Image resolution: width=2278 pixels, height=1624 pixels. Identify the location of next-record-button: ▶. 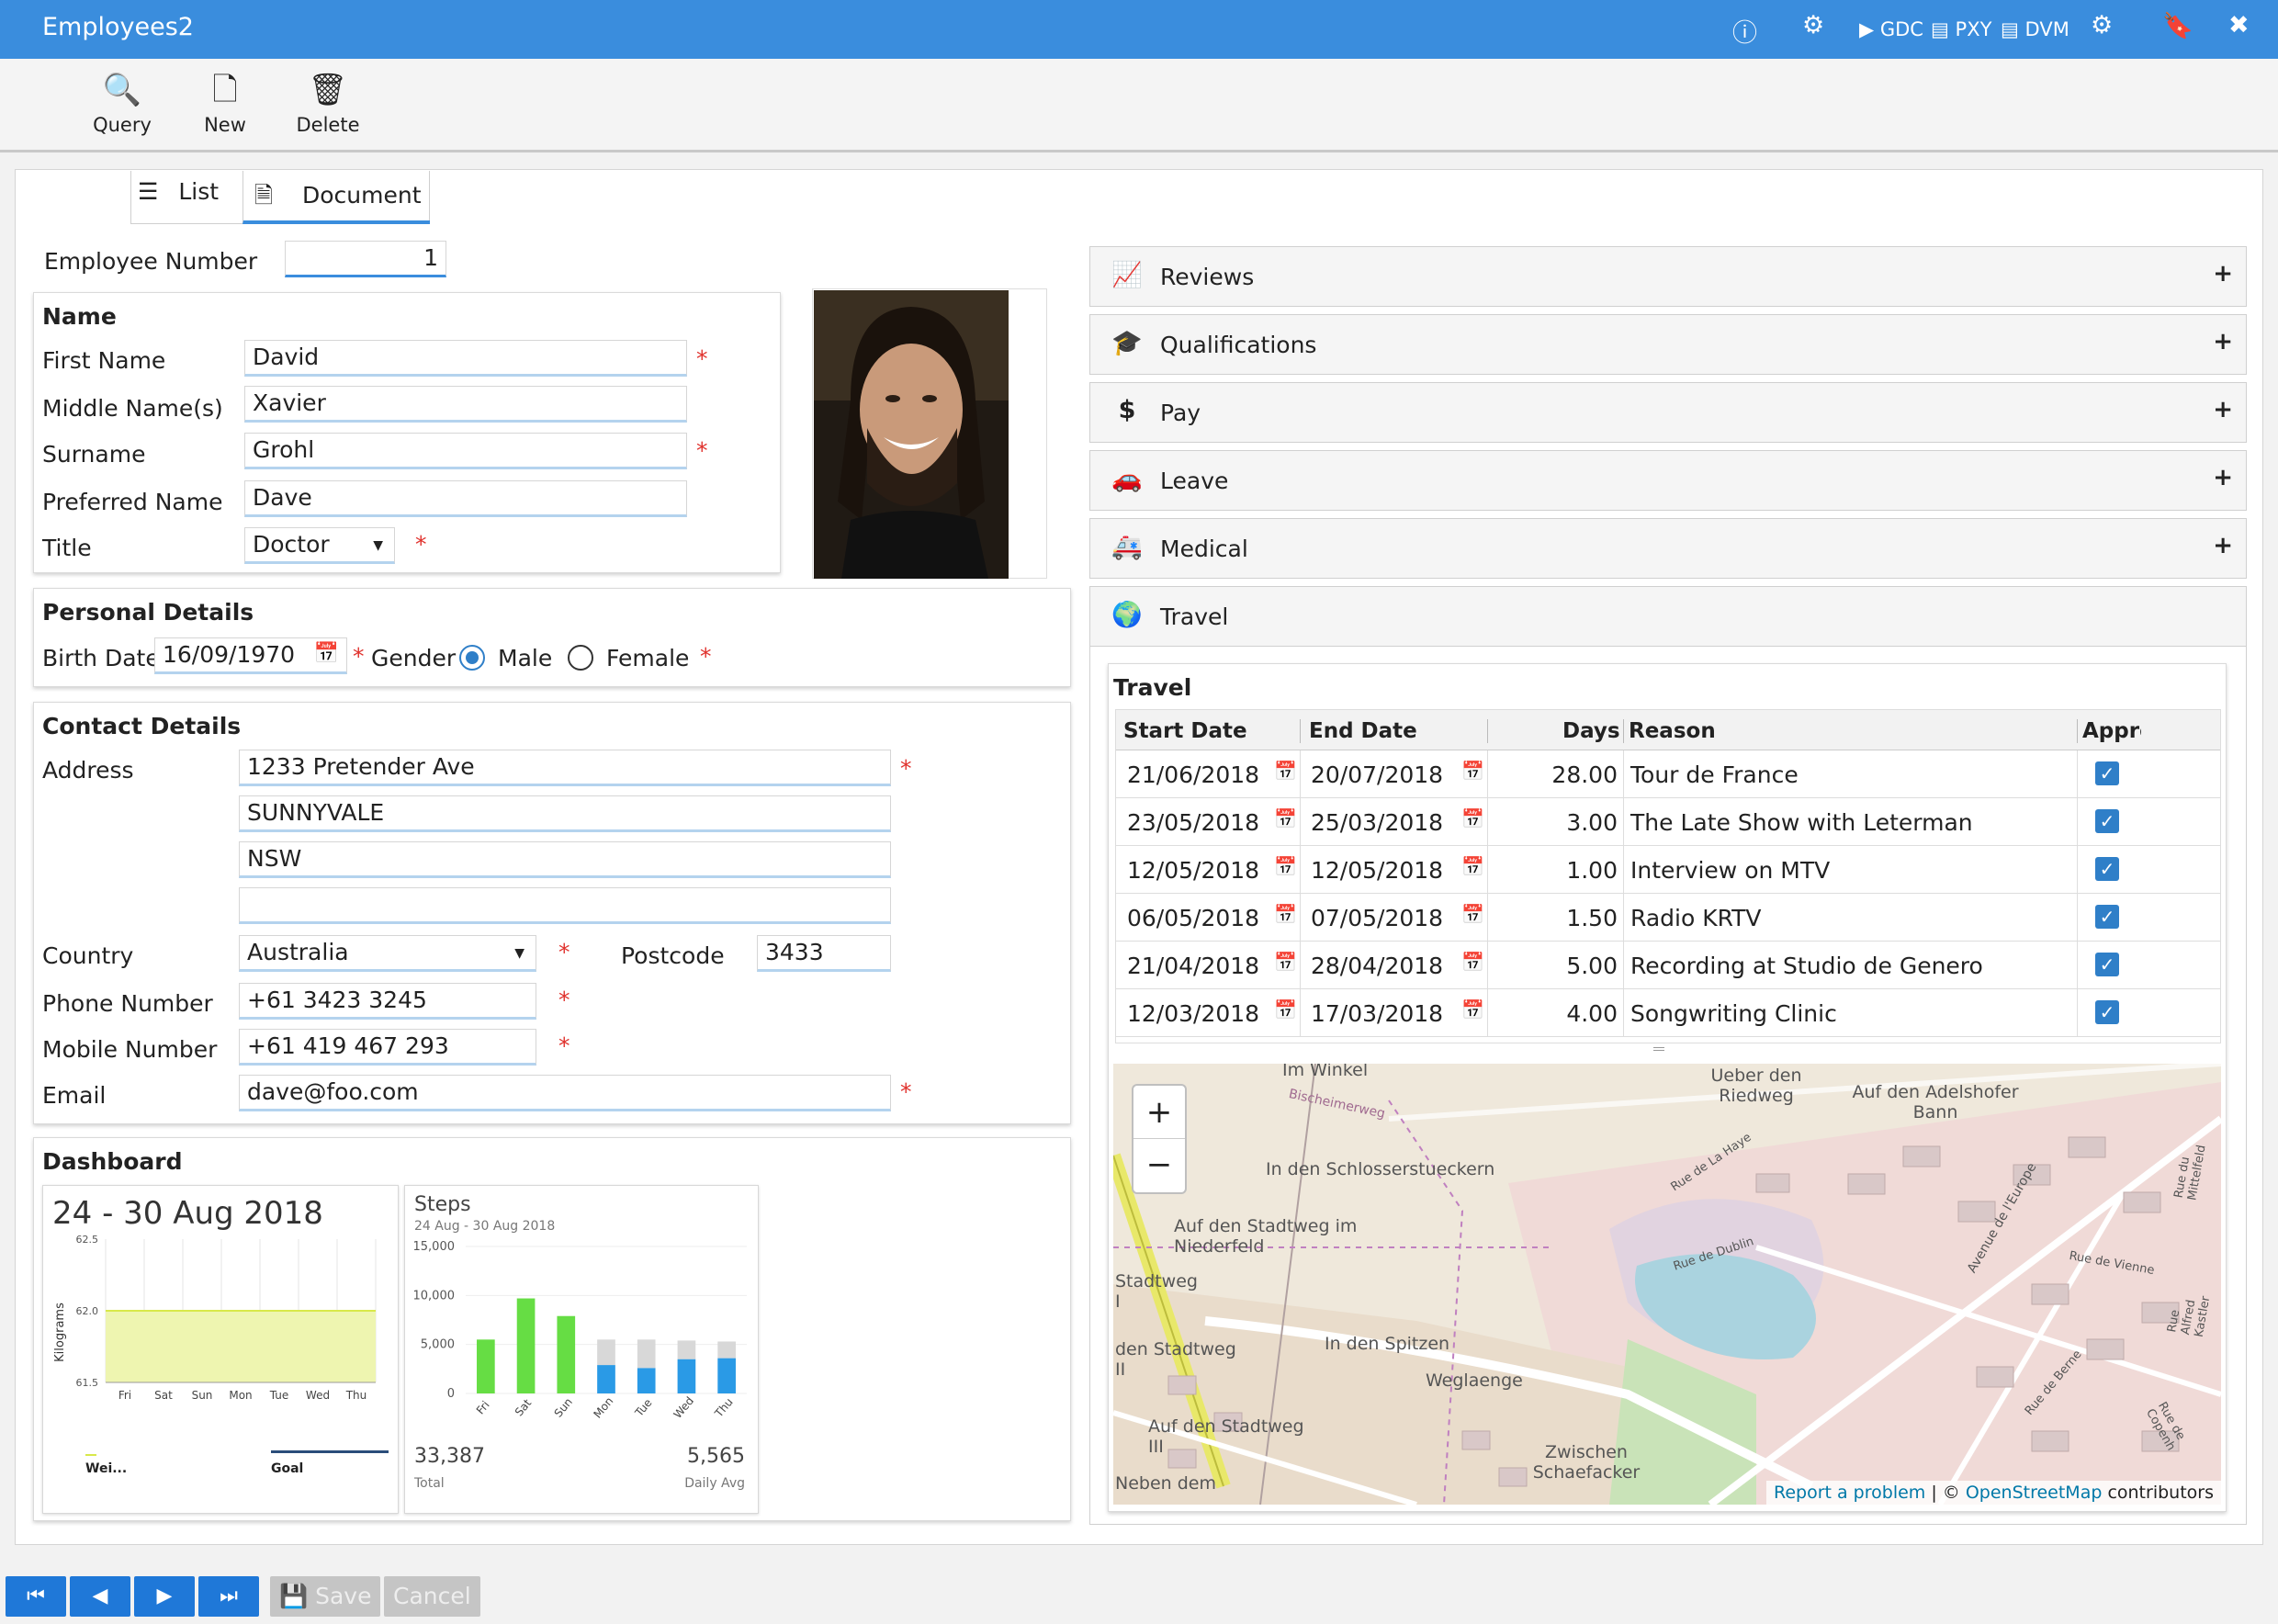
(165, 1596).